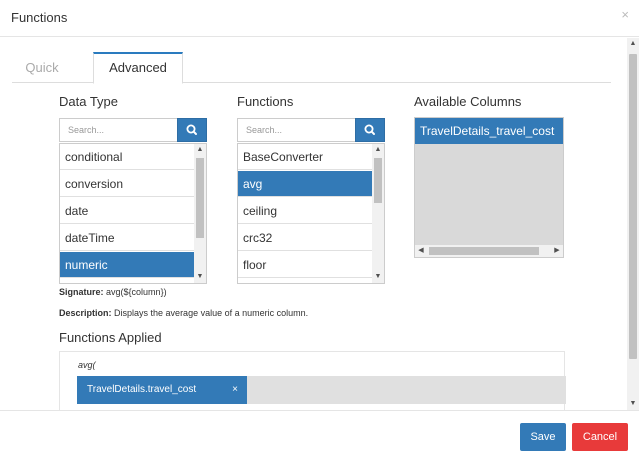 The height and width of the screenshot is (455, 639). I want to click on functions-search-button, so click(370, 130).